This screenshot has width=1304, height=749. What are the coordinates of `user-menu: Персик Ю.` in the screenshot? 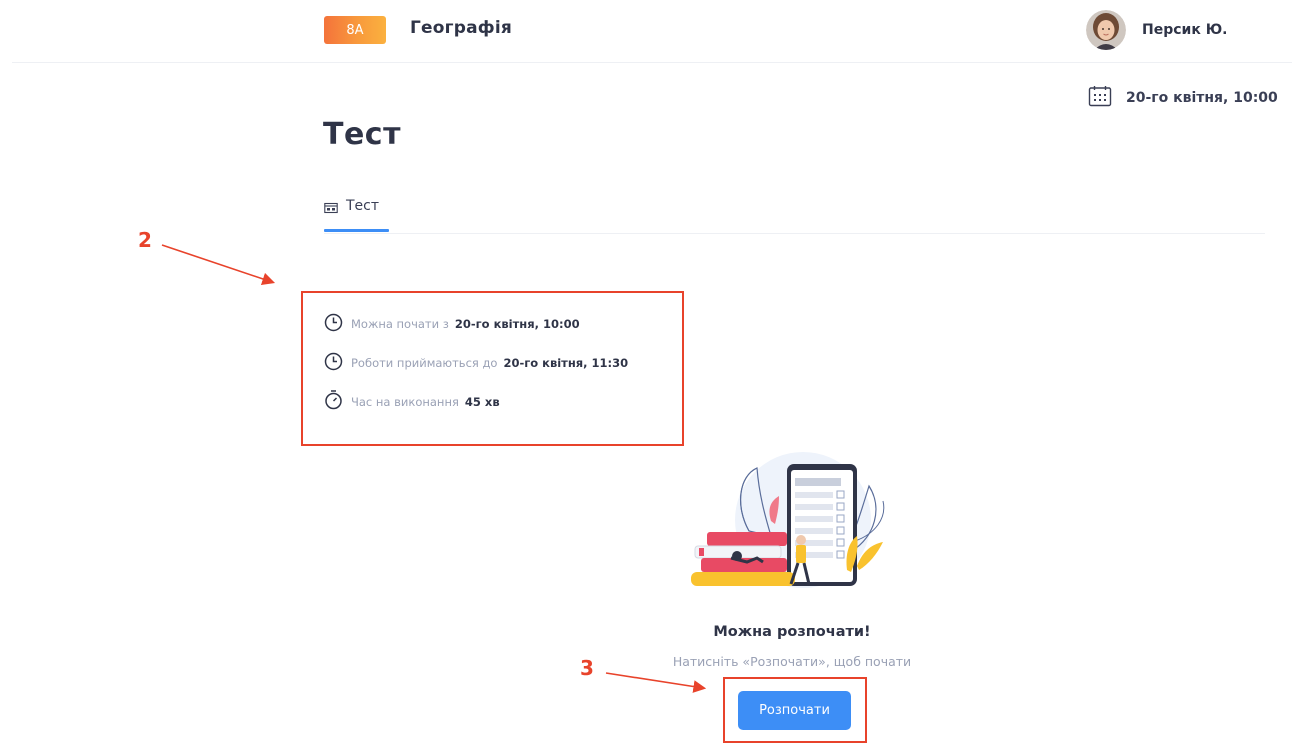 It's located at (1156, 30).